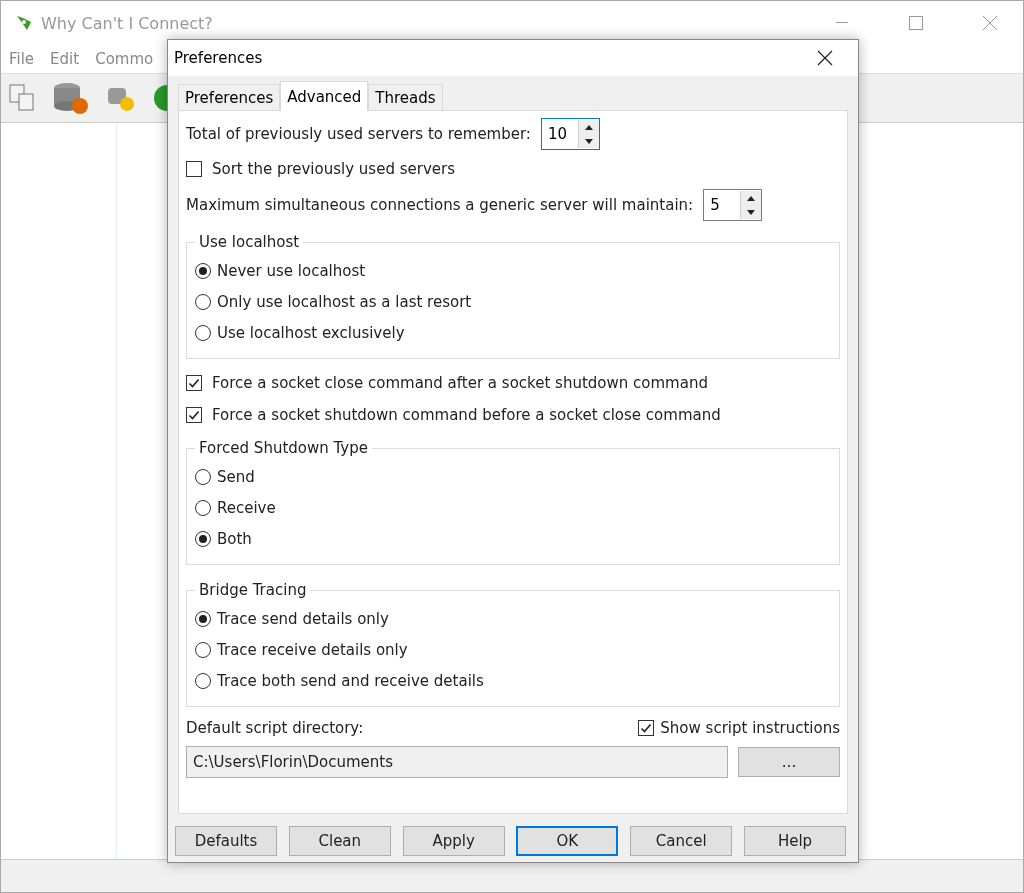  Describe the element at coordinates (303, 618) in the screenshot. I see `radio-label: Trace send details only` at that location.